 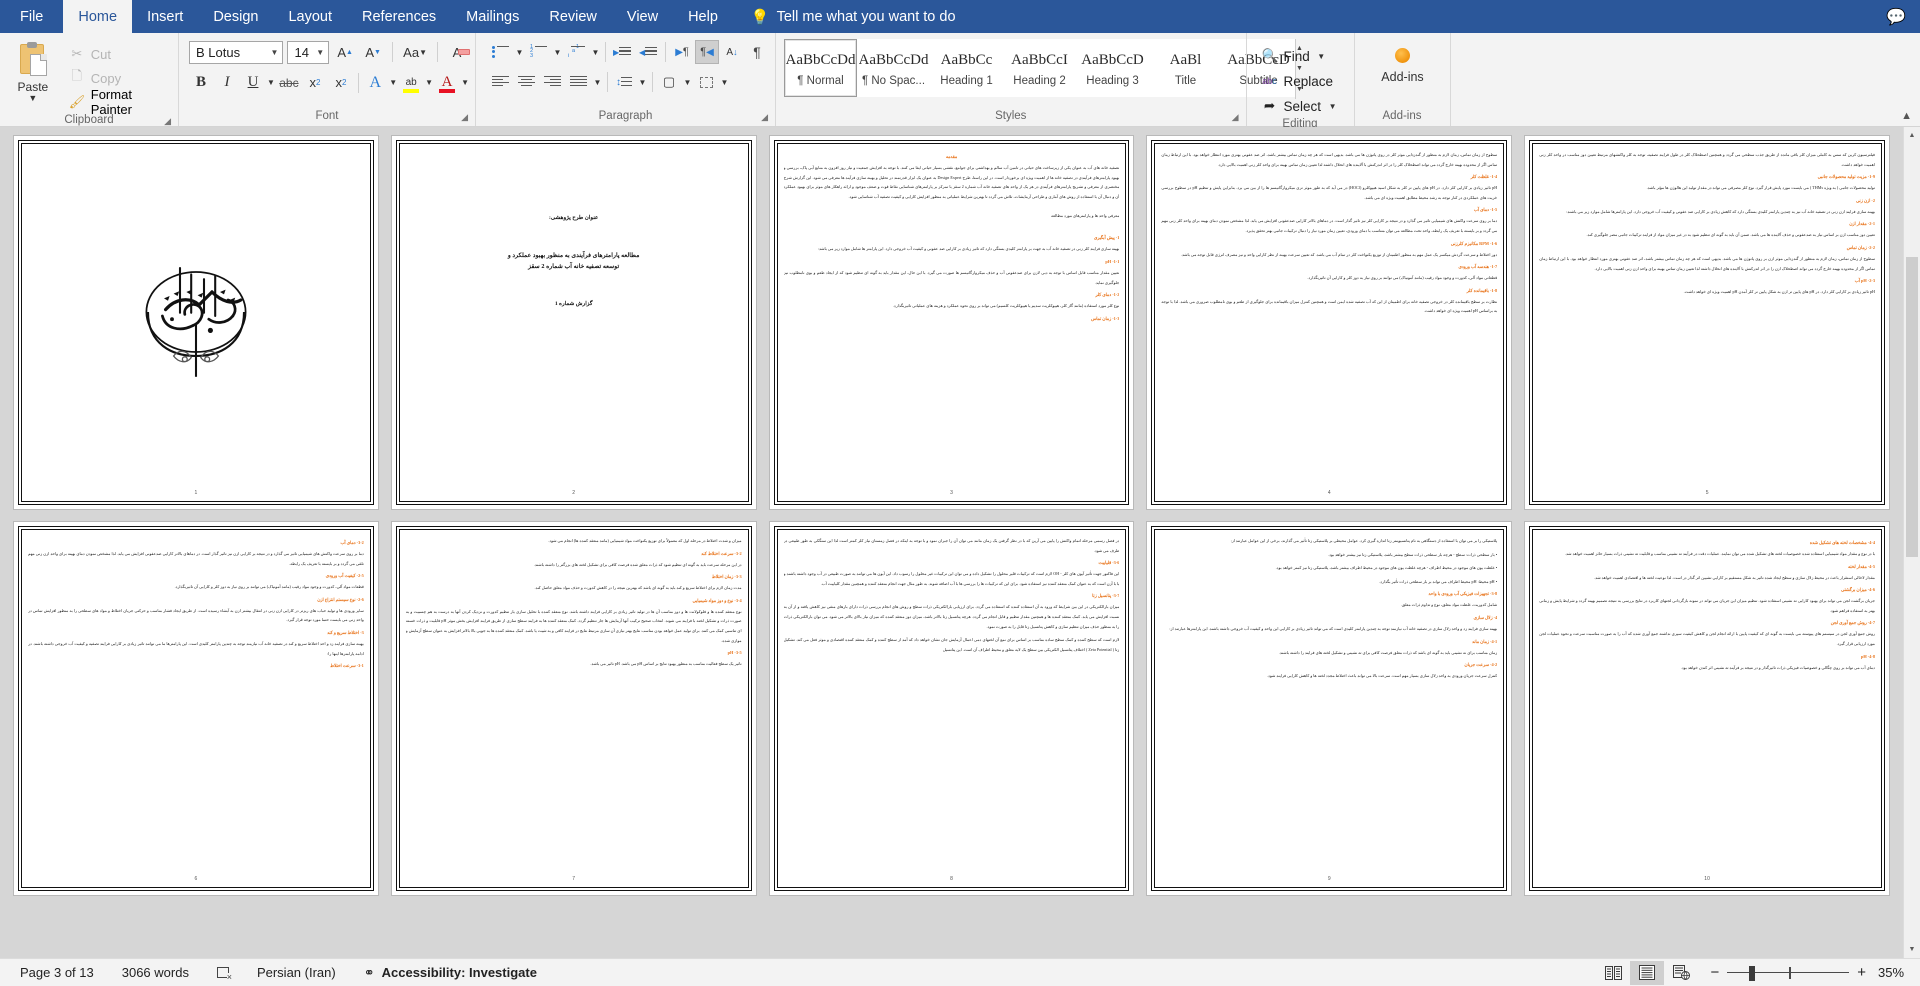 What do you see at coordinates (526, 82) in the screenshot?
I see `align-center-icon` at bounding box center [526, 82].